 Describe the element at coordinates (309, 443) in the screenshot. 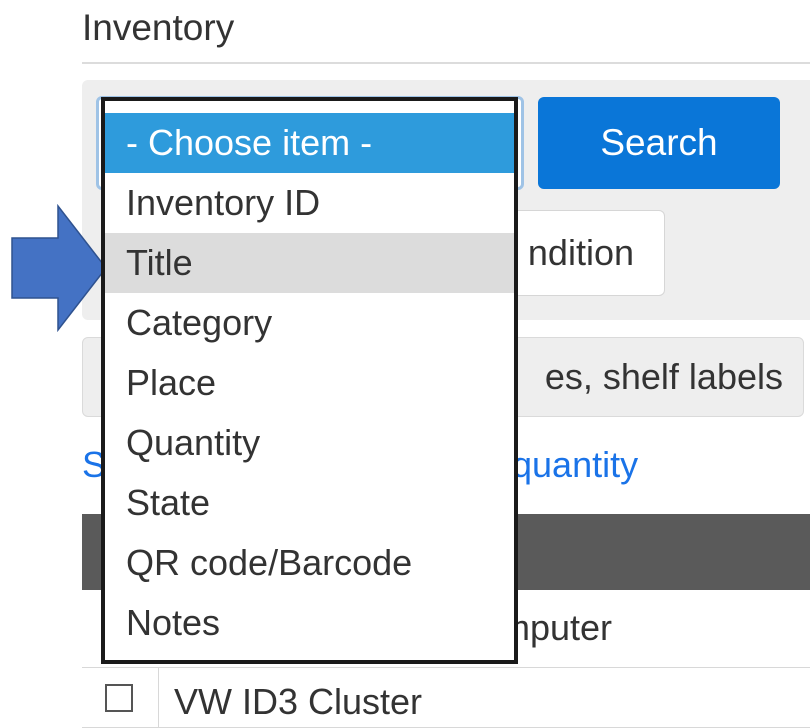

I see `dropdown-option-quantity: Quantity` at that location.